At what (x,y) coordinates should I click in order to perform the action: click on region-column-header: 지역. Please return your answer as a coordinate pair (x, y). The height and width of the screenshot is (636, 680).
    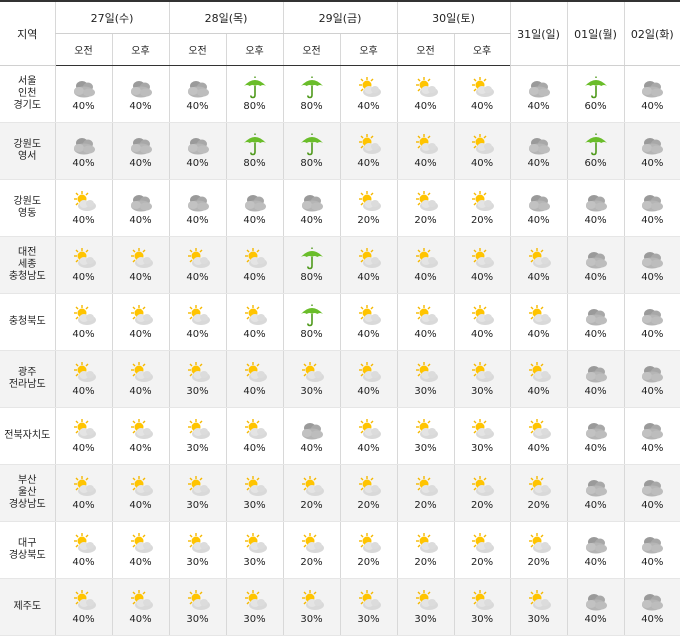
    Looking at the image, I should click on (27, 33).